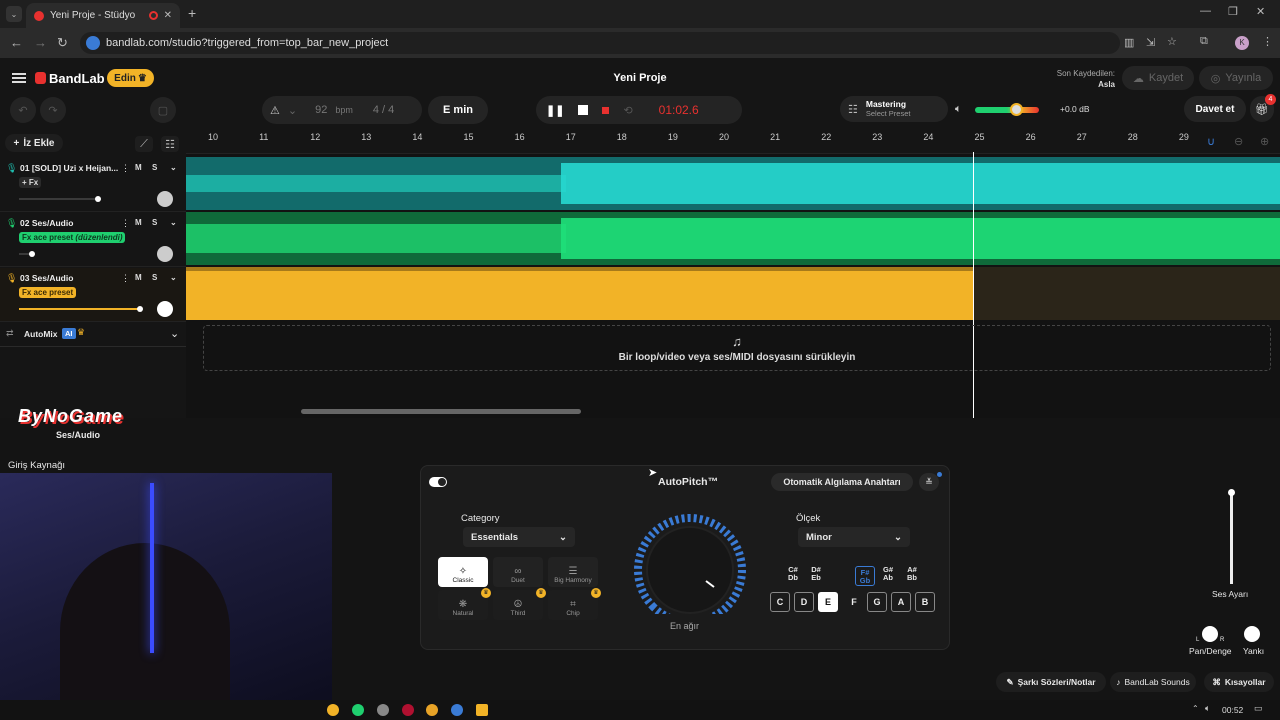 This screenshot has width=1280, height=720. Describe the element at coordinates (1260, 11) in the screenshot. I see `close-window-icon: ✕` at that location.